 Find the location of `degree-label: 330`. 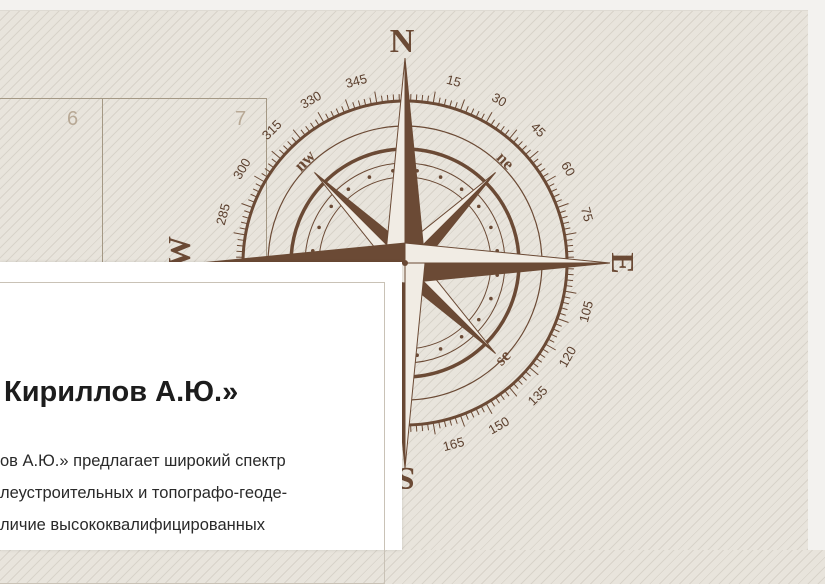

degree-label: 330 is located at coordinates (311, 100).